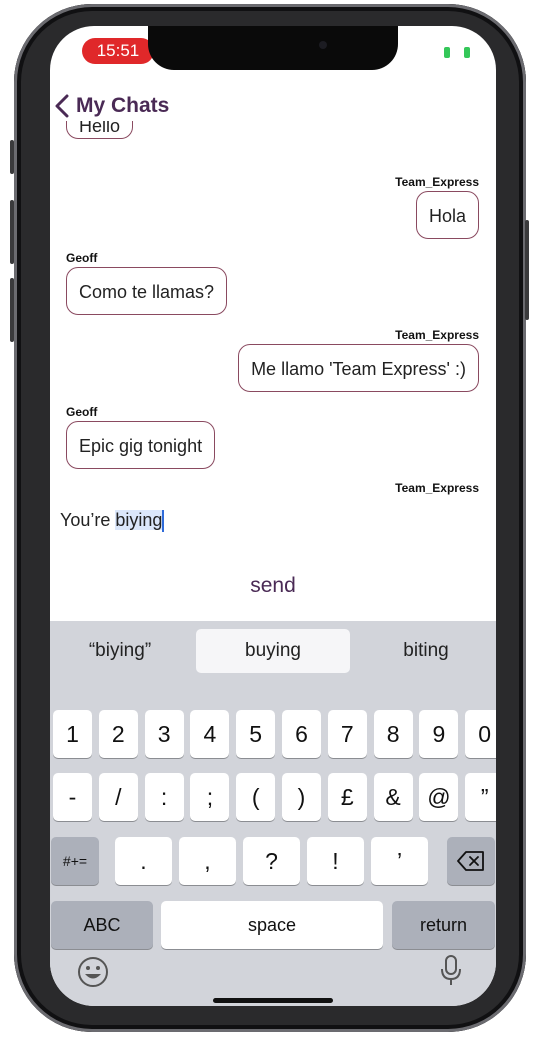  I want to click on side-button-mute, so click(12, 157).